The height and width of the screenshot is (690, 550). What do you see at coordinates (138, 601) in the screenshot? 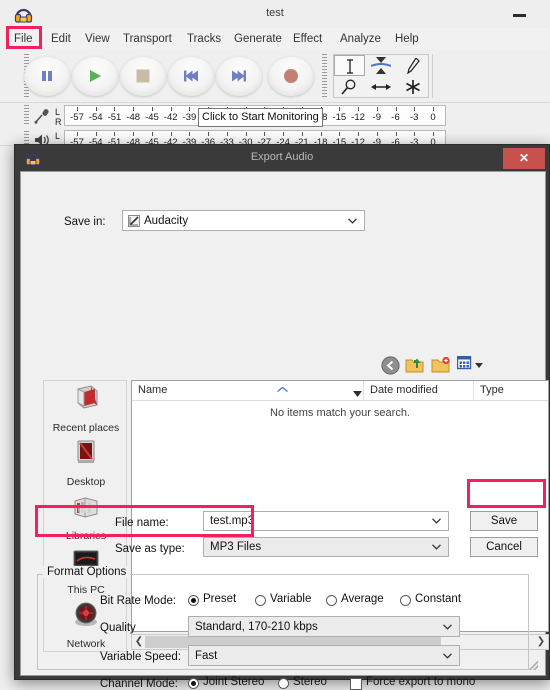
I see `bit-rate-mode-label: Bit Rate Mode:` at bounding box center [138, 601].